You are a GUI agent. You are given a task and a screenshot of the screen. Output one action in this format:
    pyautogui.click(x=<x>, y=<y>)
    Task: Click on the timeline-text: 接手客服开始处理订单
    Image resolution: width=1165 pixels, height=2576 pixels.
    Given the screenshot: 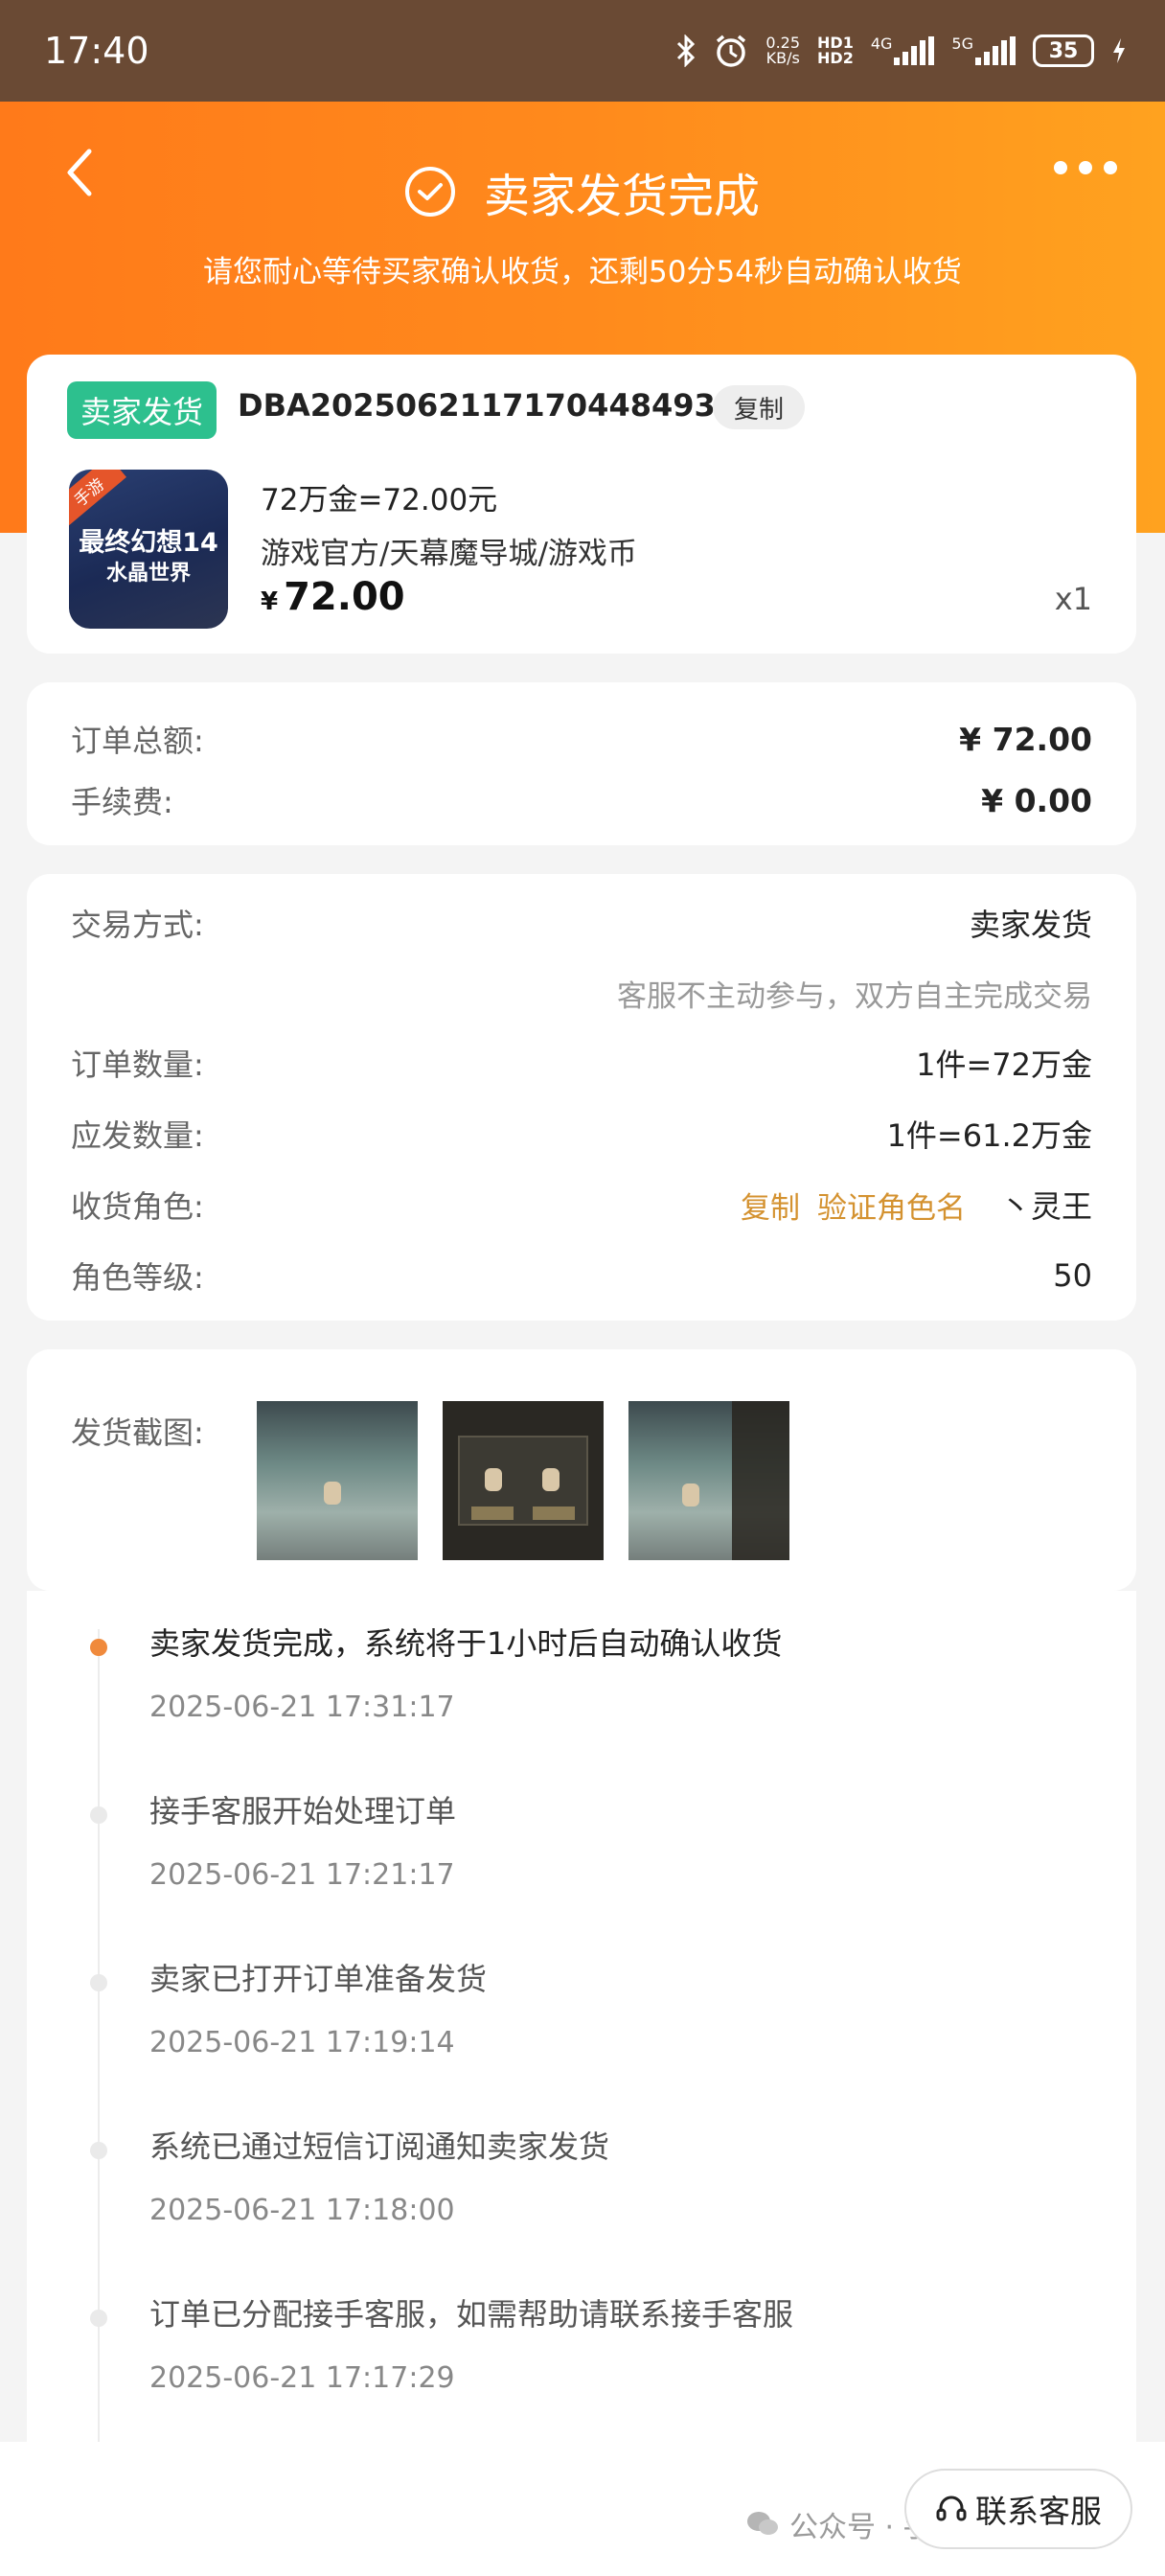 What is the action you would take?
    pyautogui.click(x=303, y=1811)
    